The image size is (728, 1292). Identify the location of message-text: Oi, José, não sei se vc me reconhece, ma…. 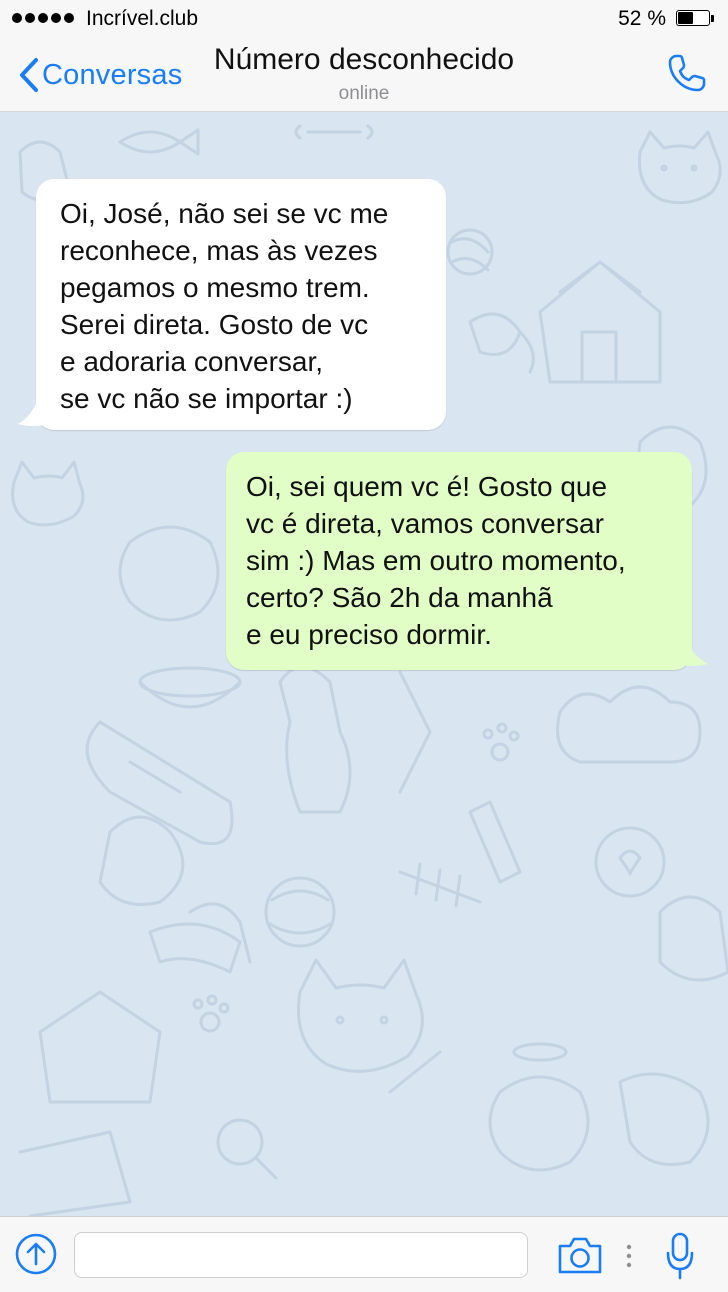
(224, 306).